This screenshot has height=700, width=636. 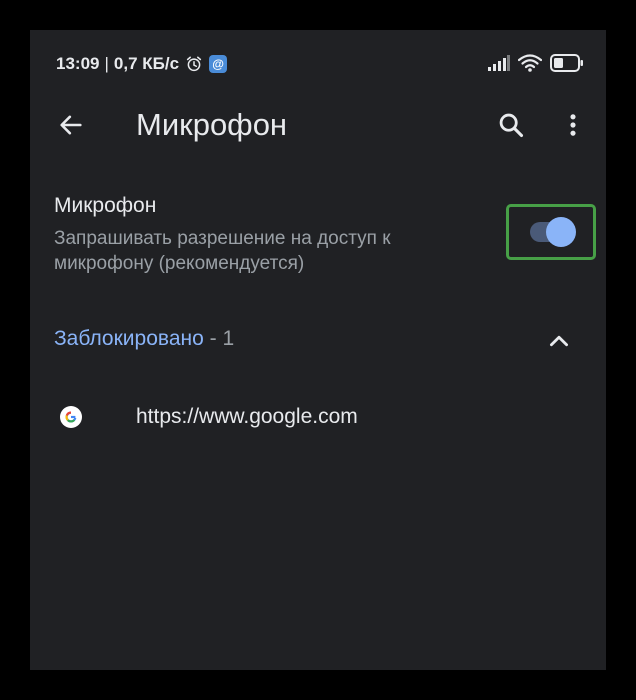 I want to click on microphone-toggle, so click(x=551, y=232).